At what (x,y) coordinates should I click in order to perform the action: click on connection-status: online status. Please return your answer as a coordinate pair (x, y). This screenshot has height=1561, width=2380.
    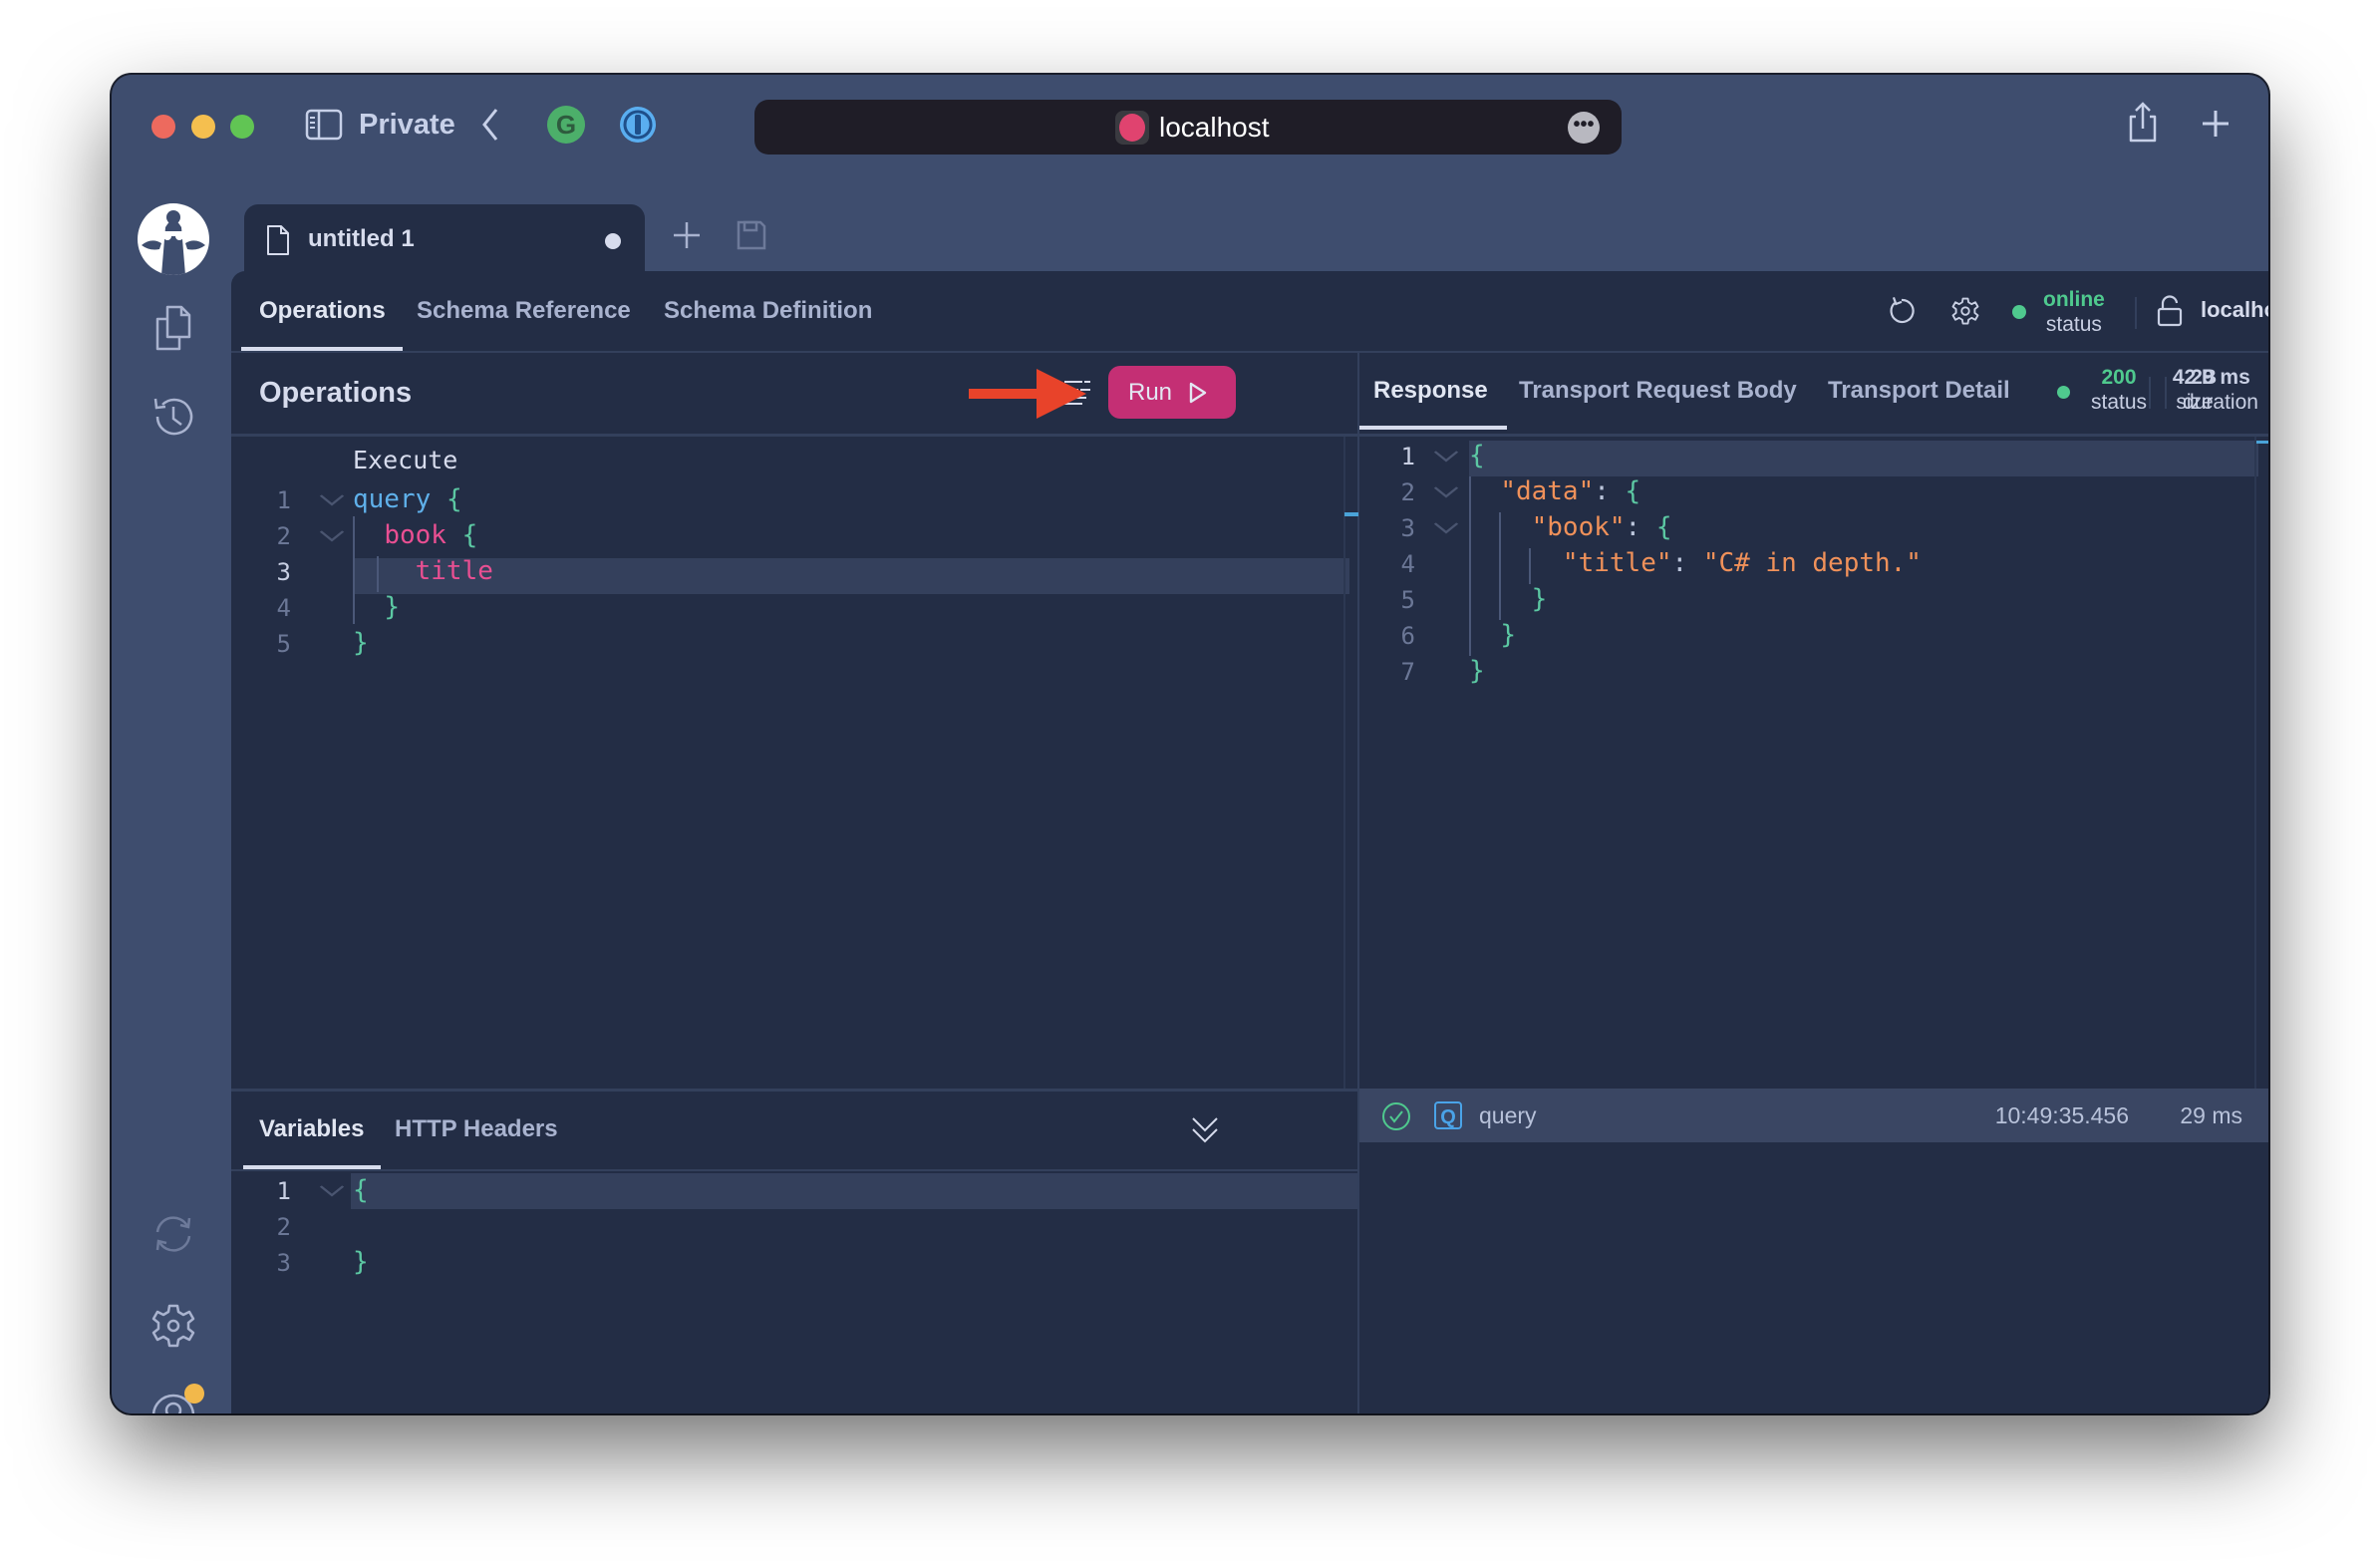
    Looking at the image, I should click on (2074, 312).